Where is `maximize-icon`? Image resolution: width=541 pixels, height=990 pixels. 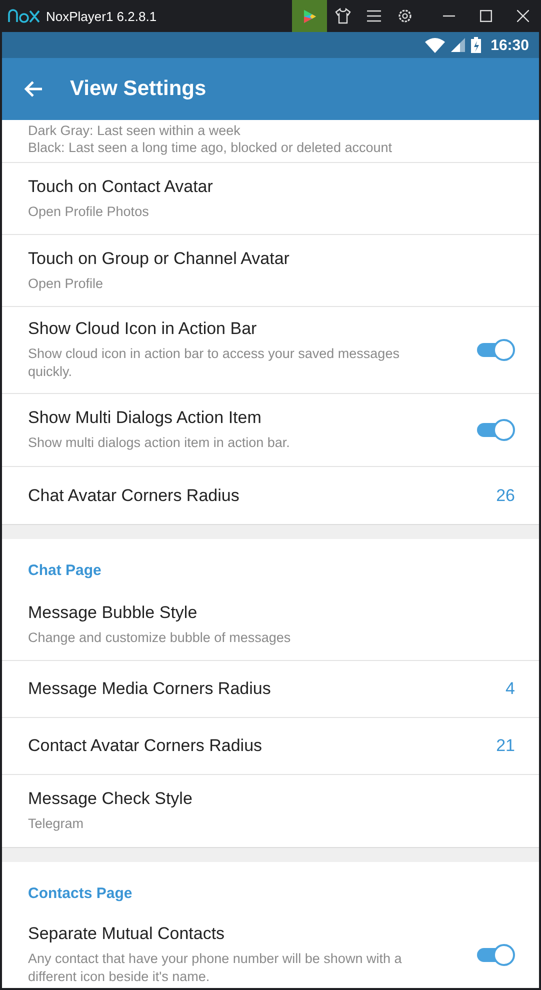 maximize-icon is located at coordinates (486, 16).